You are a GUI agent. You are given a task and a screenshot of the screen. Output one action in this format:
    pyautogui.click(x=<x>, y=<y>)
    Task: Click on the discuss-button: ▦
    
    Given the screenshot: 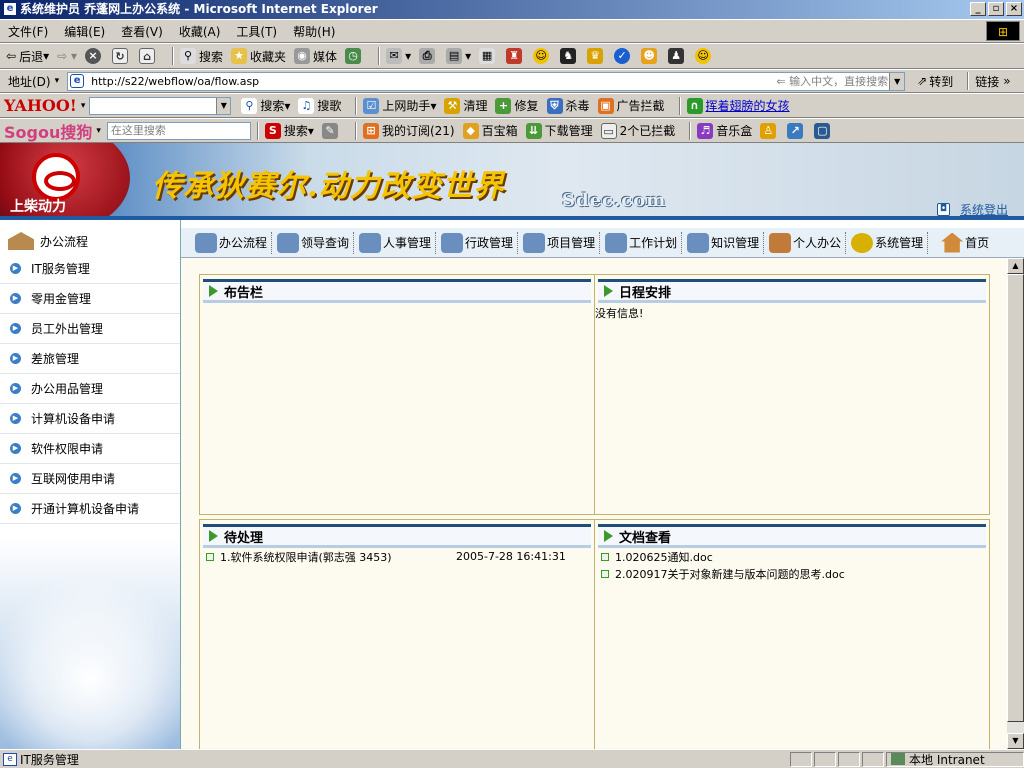 What is the action you would take?
    pyautogui.click(x=488, y=56)
    